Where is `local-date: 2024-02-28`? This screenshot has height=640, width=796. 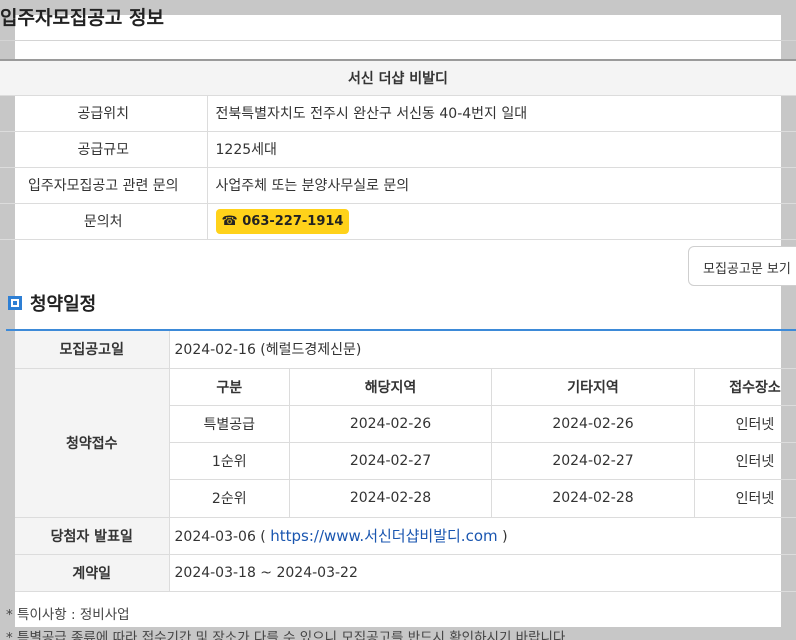
local-date: 2024-02-28 is located at coordinates (390, 498).